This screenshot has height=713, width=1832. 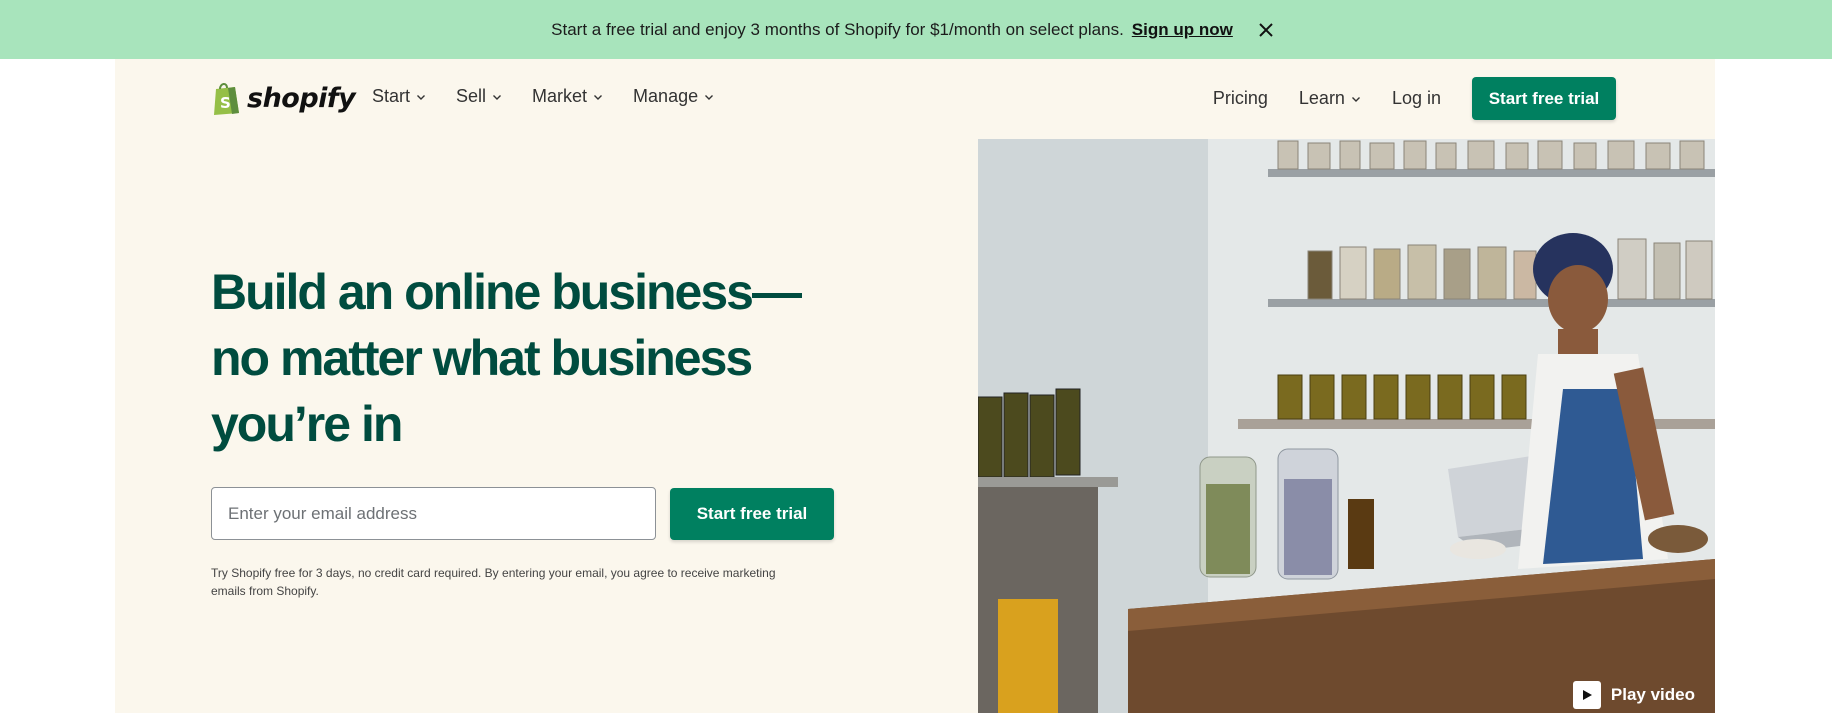 What do you see at coordinates (752, 514) in the screenshot?
I see `hero-start-trial-button: Start free trial` at bounding box center [752, 514].